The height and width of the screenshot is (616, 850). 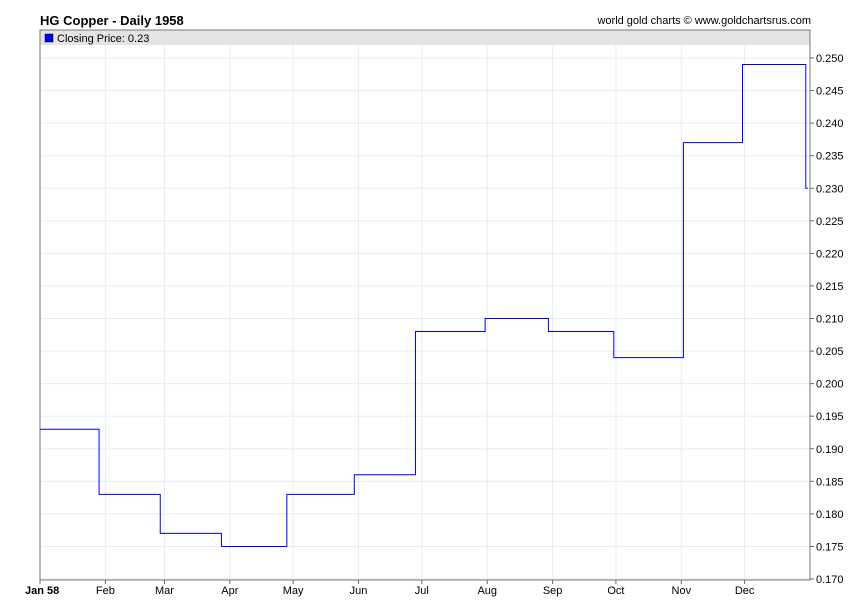 What do you see at coordinates (830, 450) in the screenshot?
I see `y-tick-label: 0.190` at bounding box center [830, 450].